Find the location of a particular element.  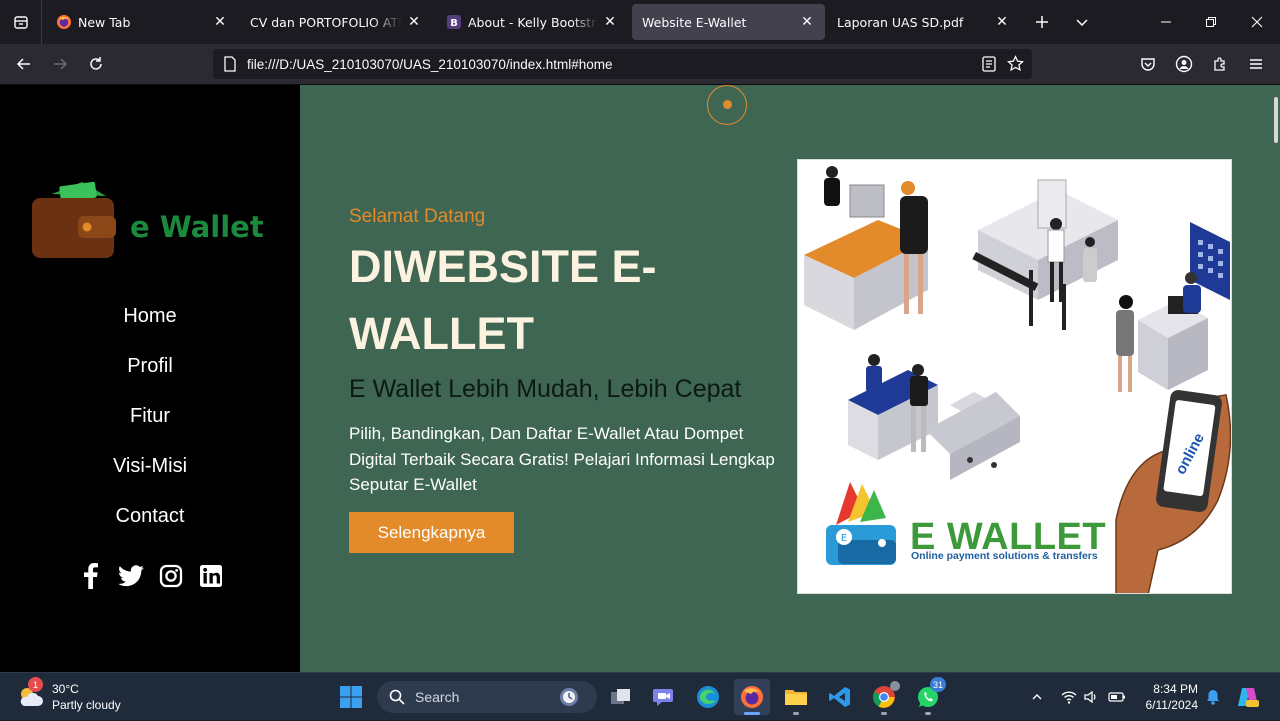

hero-tagline: E Wallet Lebih Mudah, Lebih Cepat is located at coordinates (545, 389).